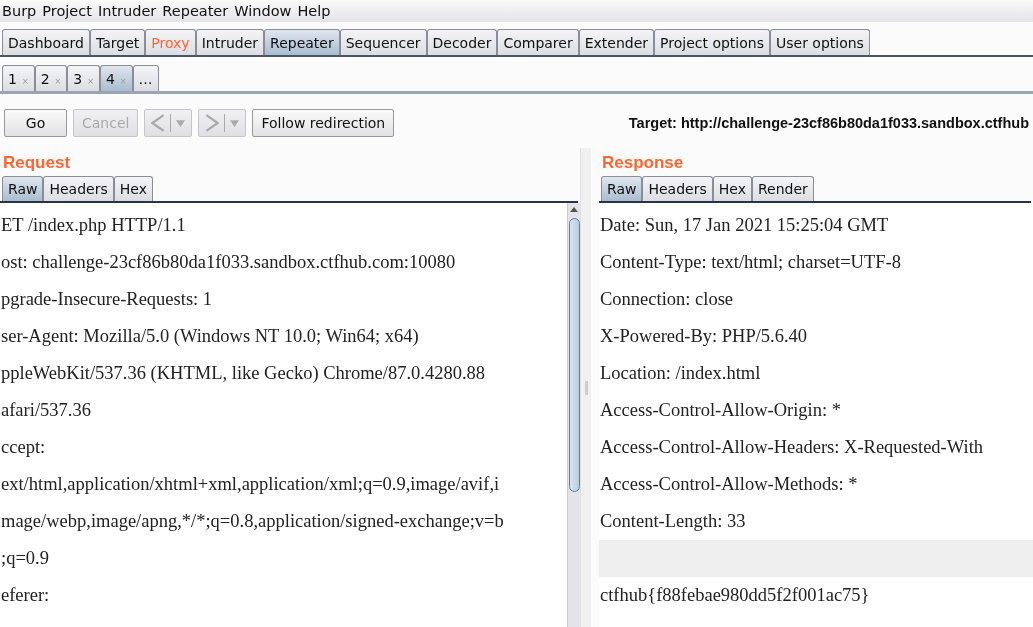 The image size is (1033, 627). What do you see at coordinates (263, 11) in the screenshot?
I see `menu-item: Window` at bounding box center [263, 11].